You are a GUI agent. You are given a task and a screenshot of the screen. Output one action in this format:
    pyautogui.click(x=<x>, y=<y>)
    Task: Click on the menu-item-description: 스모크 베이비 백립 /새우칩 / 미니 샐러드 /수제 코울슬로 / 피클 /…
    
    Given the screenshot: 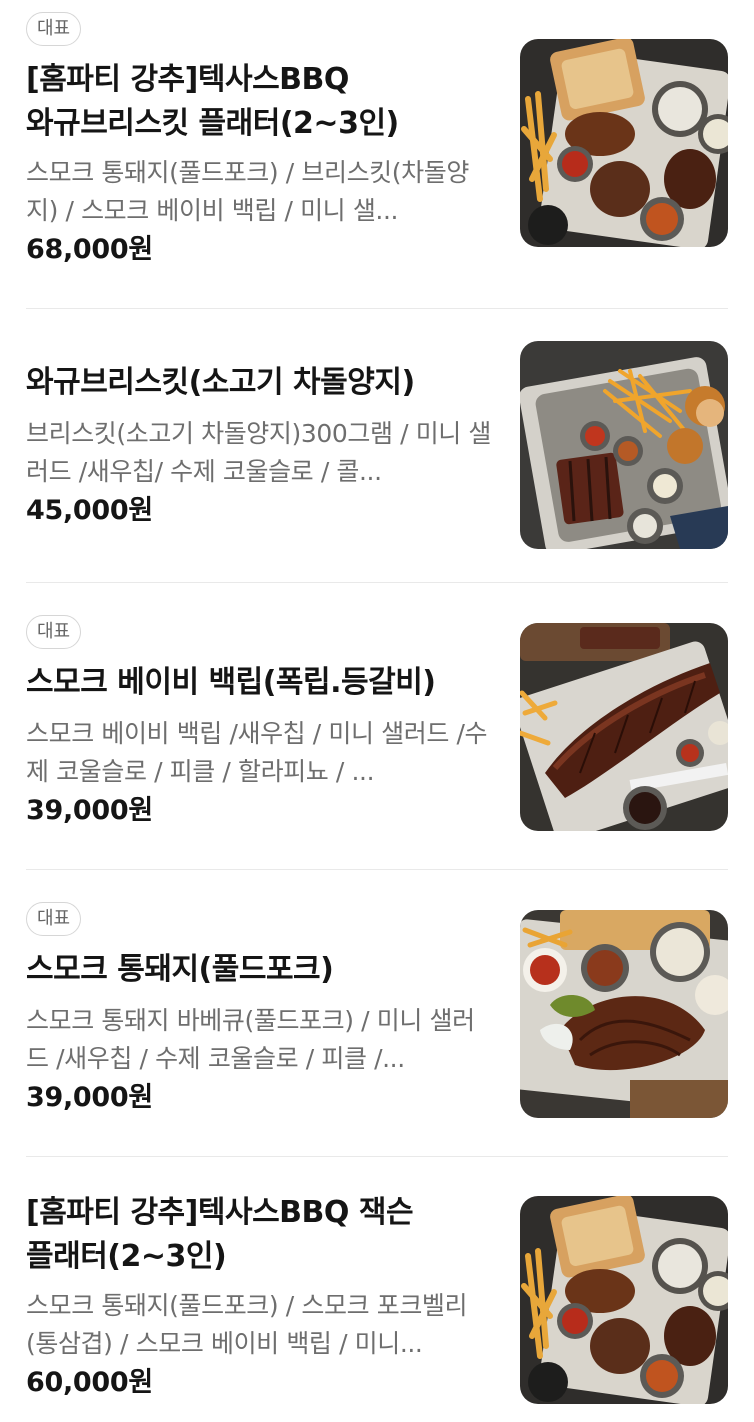 What is the action you would take?
    pyautogui.click(x=257, y=752)
    